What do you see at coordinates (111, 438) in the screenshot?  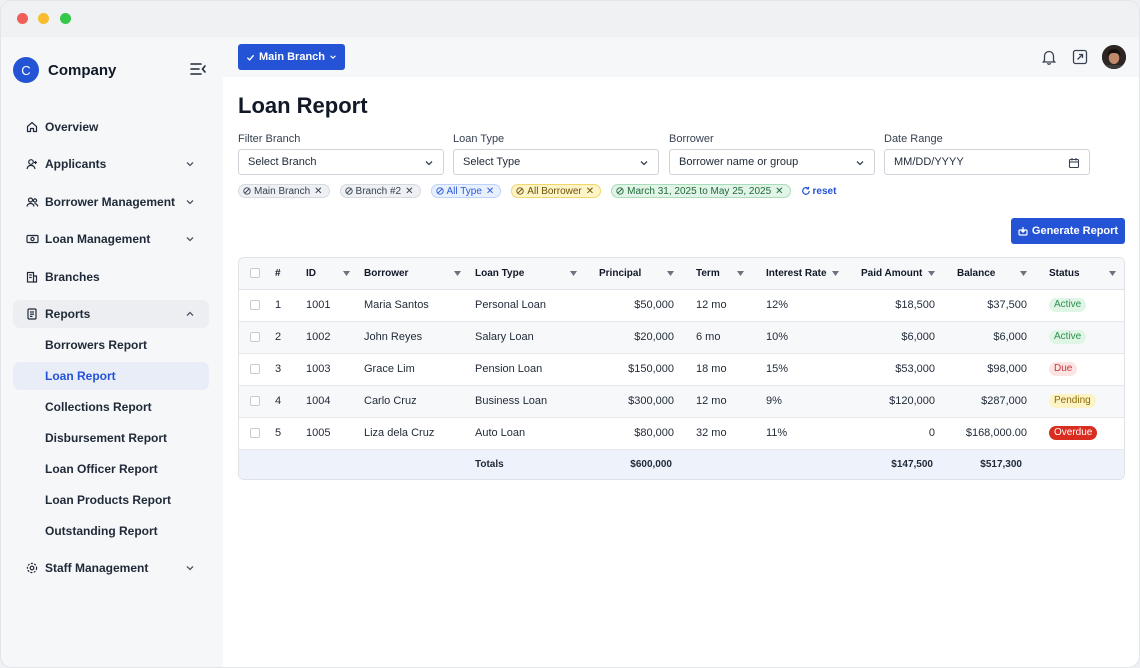 I see `sidebar-subitem-disbursement-report: Disbursement Report` at bounding box center [111, 438].